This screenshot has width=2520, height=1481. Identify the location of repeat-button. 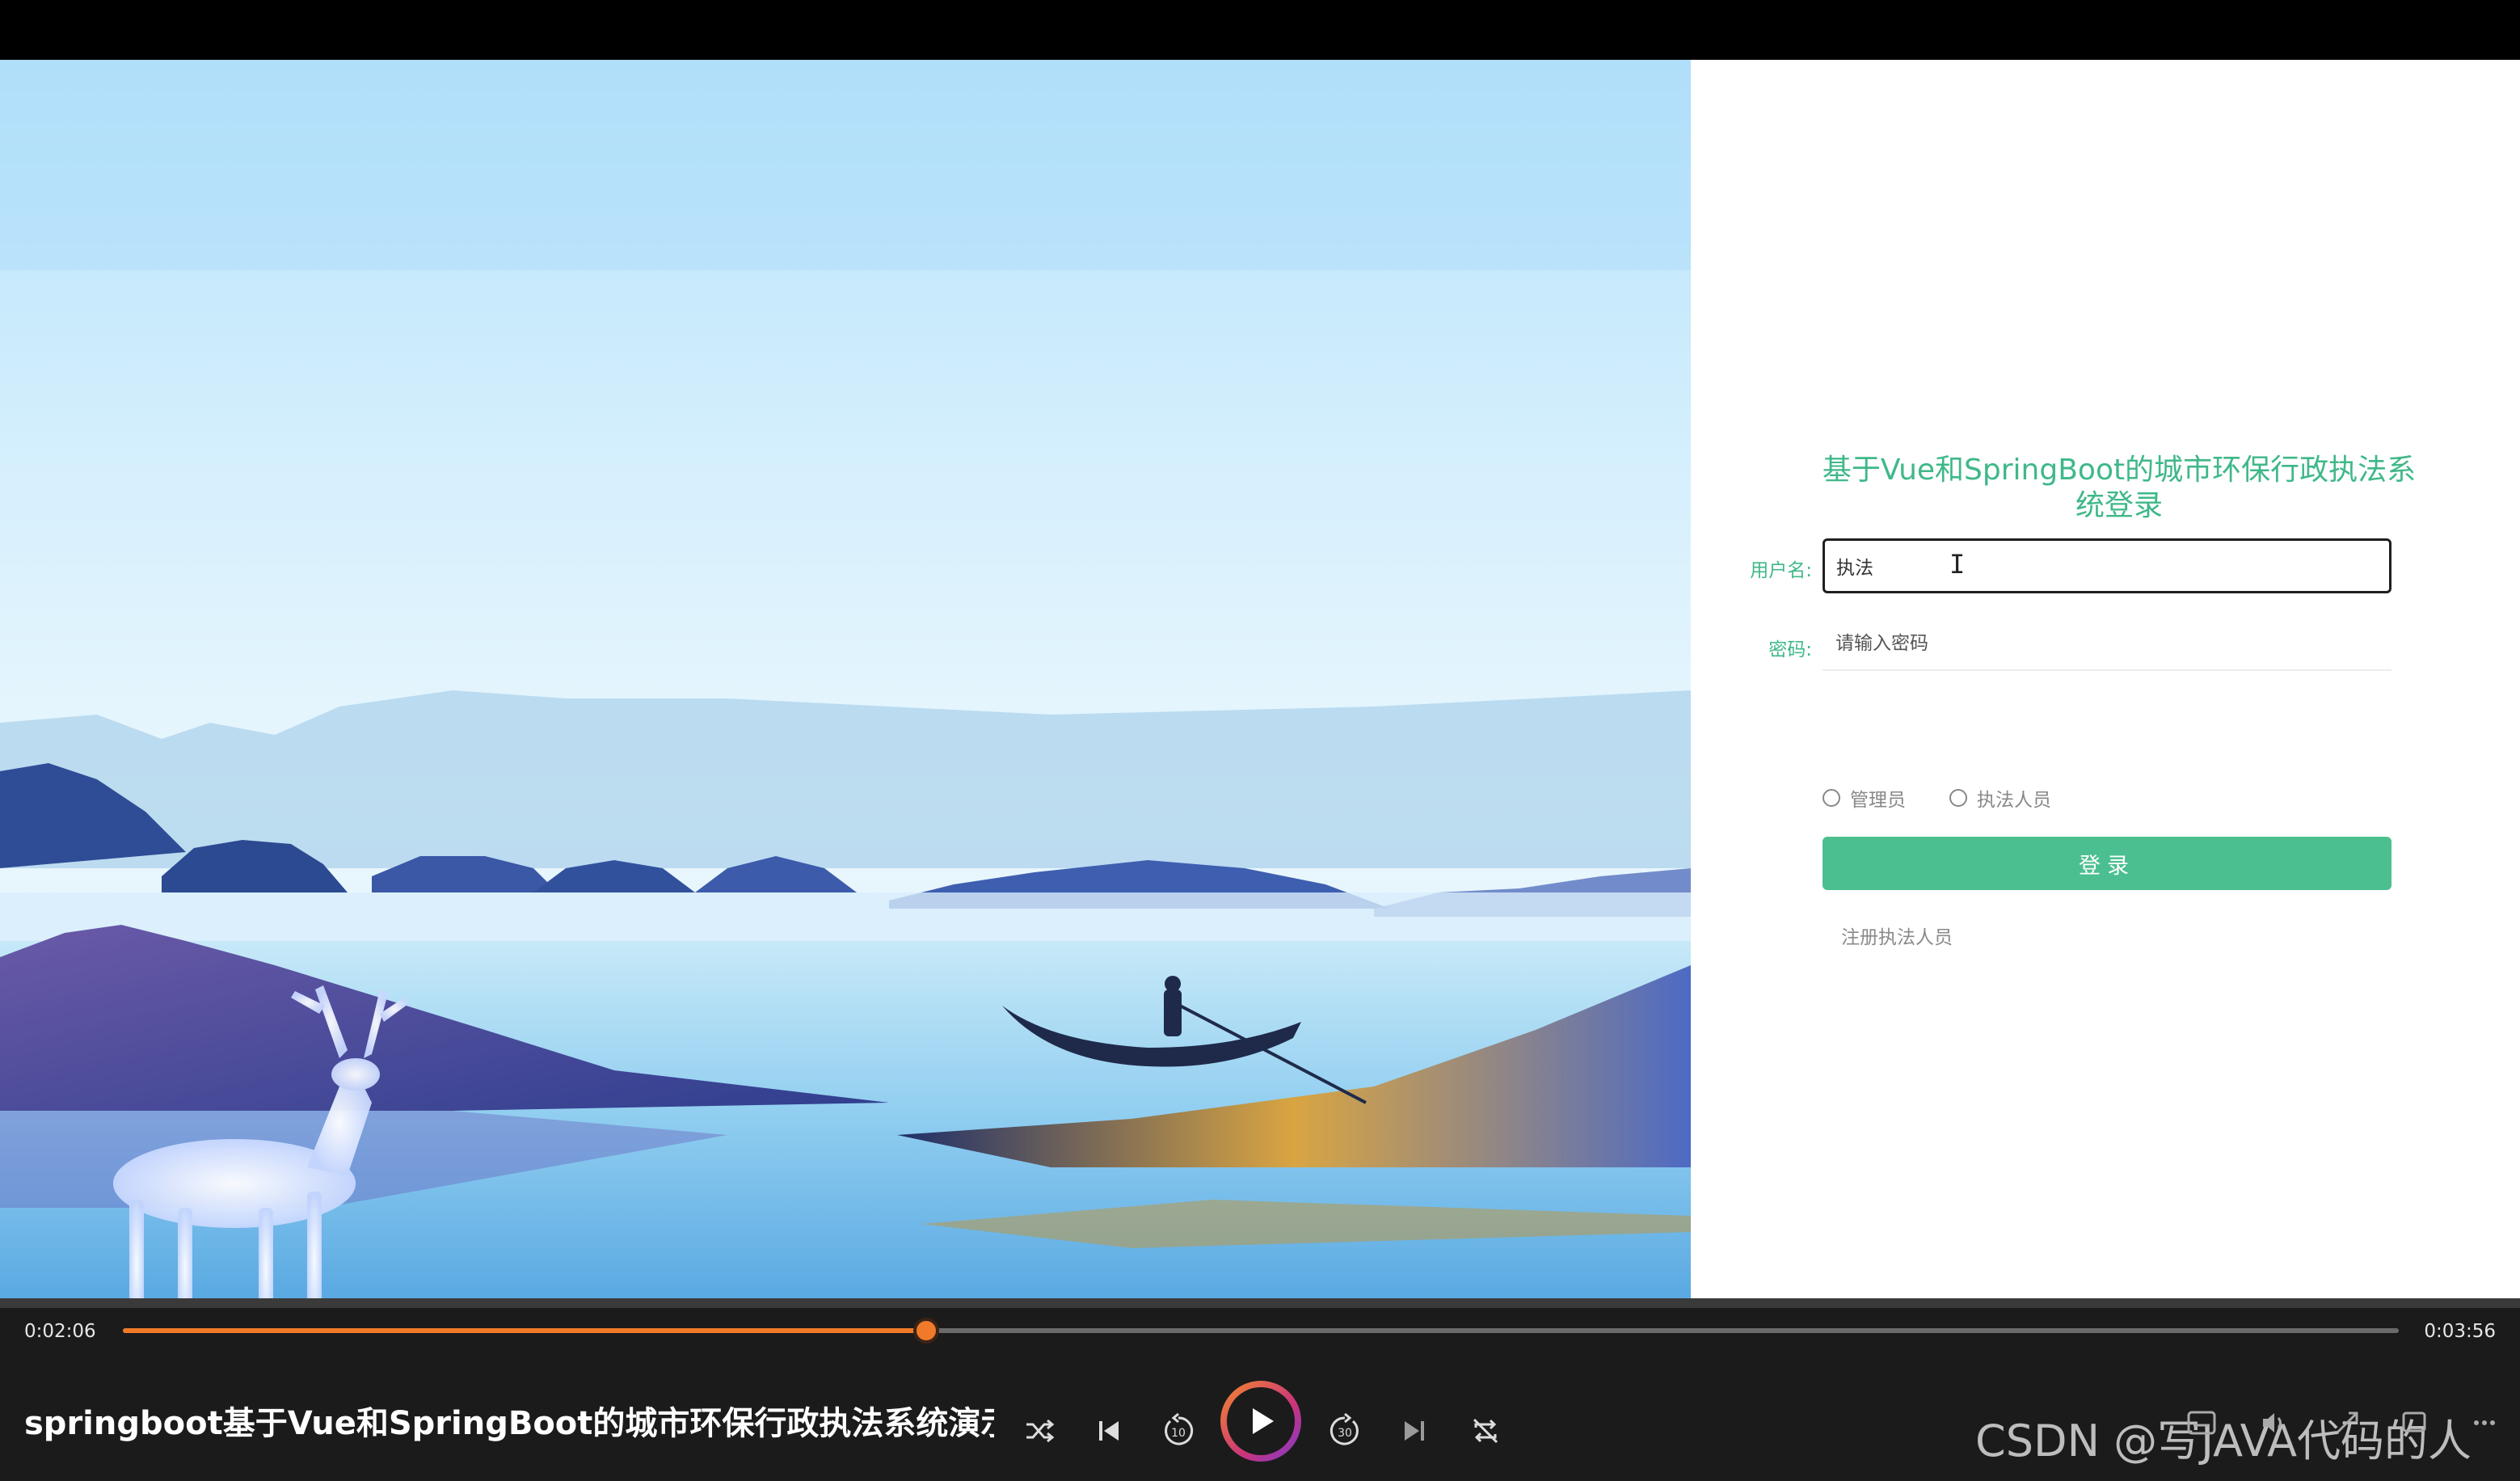
(1485, 1430).